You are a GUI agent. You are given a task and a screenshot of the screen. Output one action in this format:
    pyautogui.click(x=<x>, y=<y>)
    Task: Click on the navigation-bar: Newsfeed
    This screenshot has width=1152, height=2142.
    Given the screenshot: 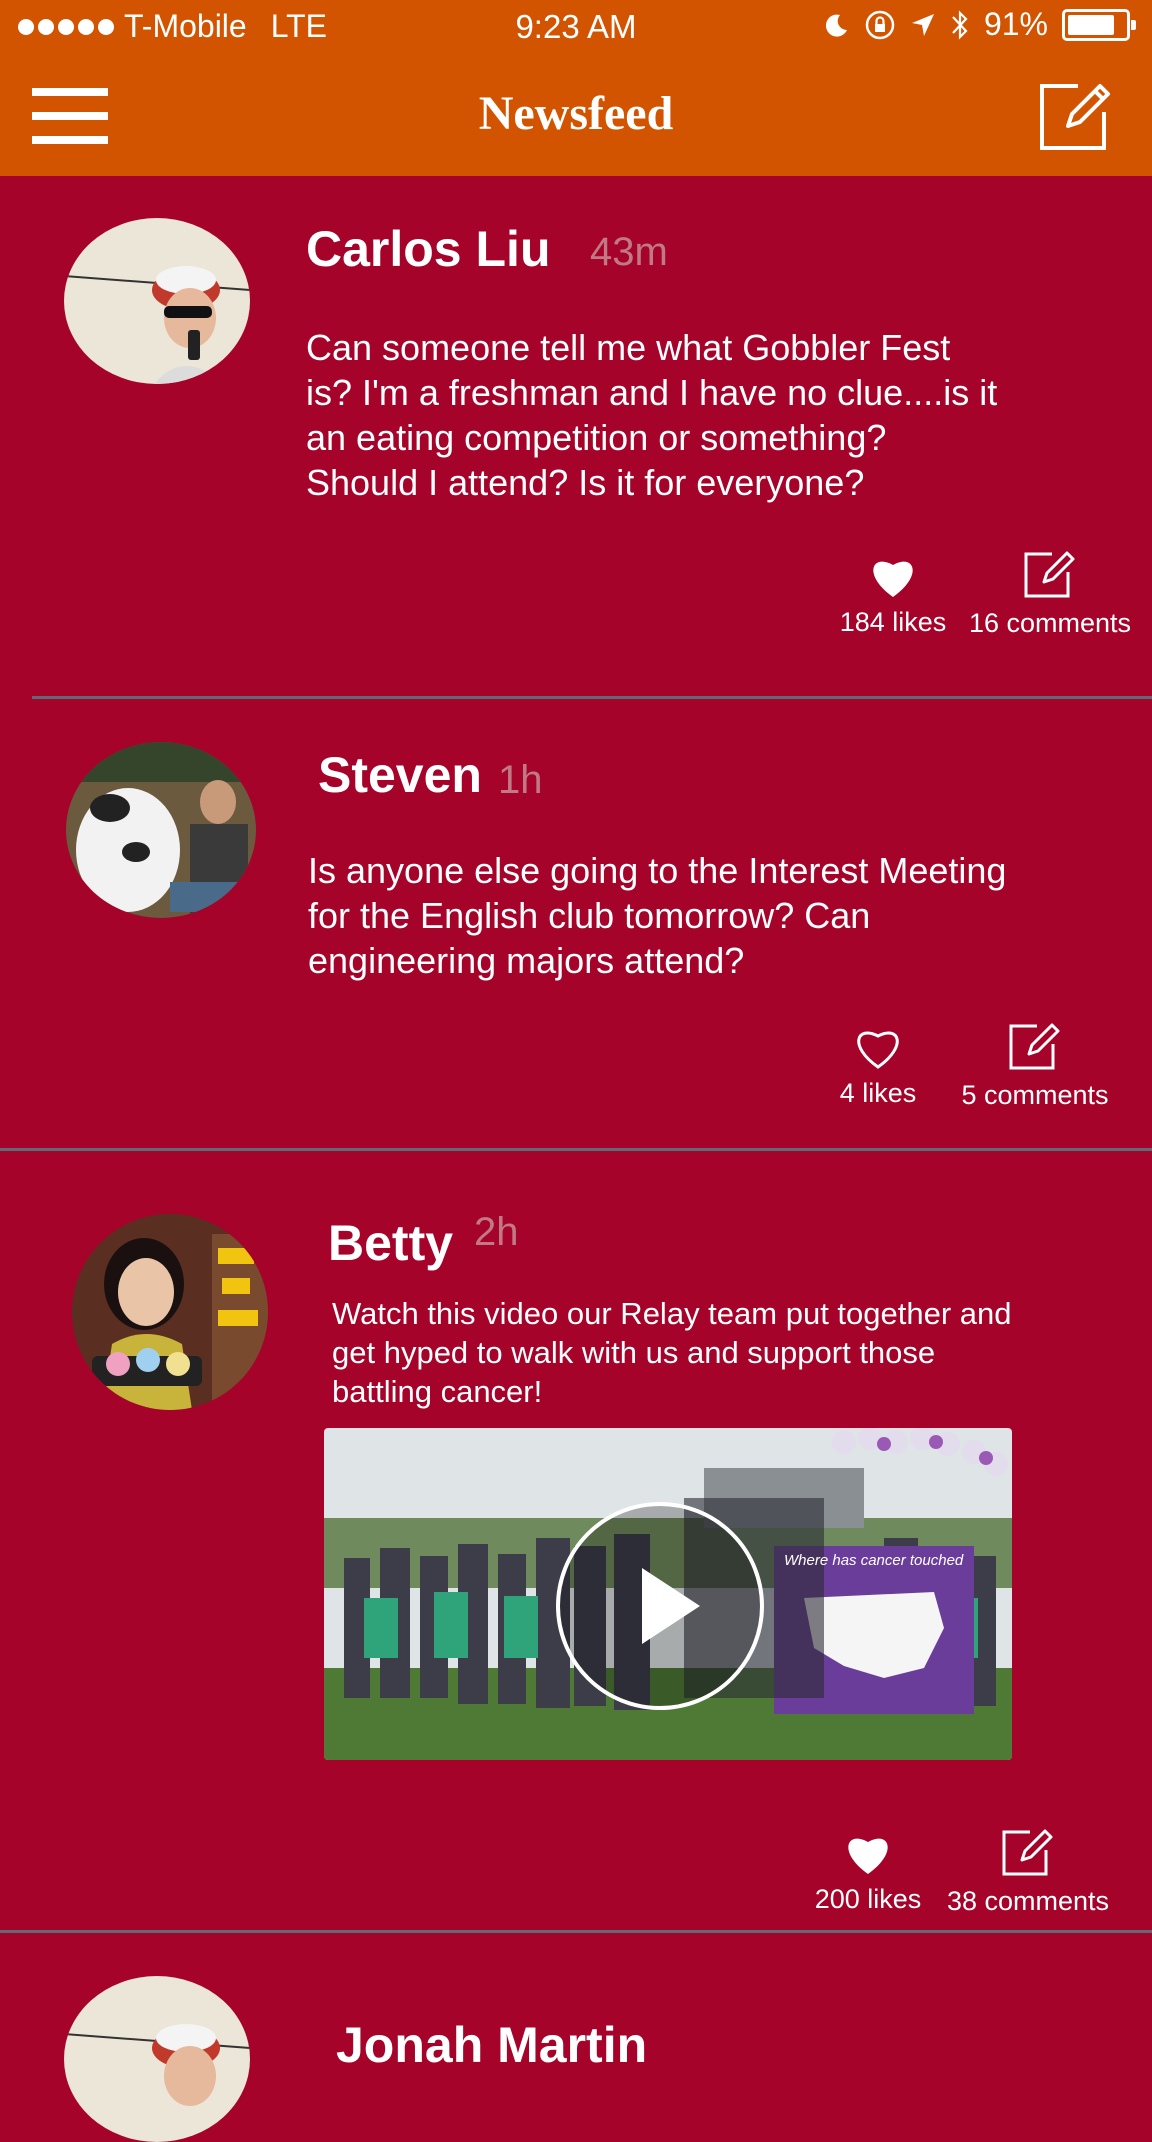 What is the action you would take?
    pyautogui.click(x=576, y=117)
    